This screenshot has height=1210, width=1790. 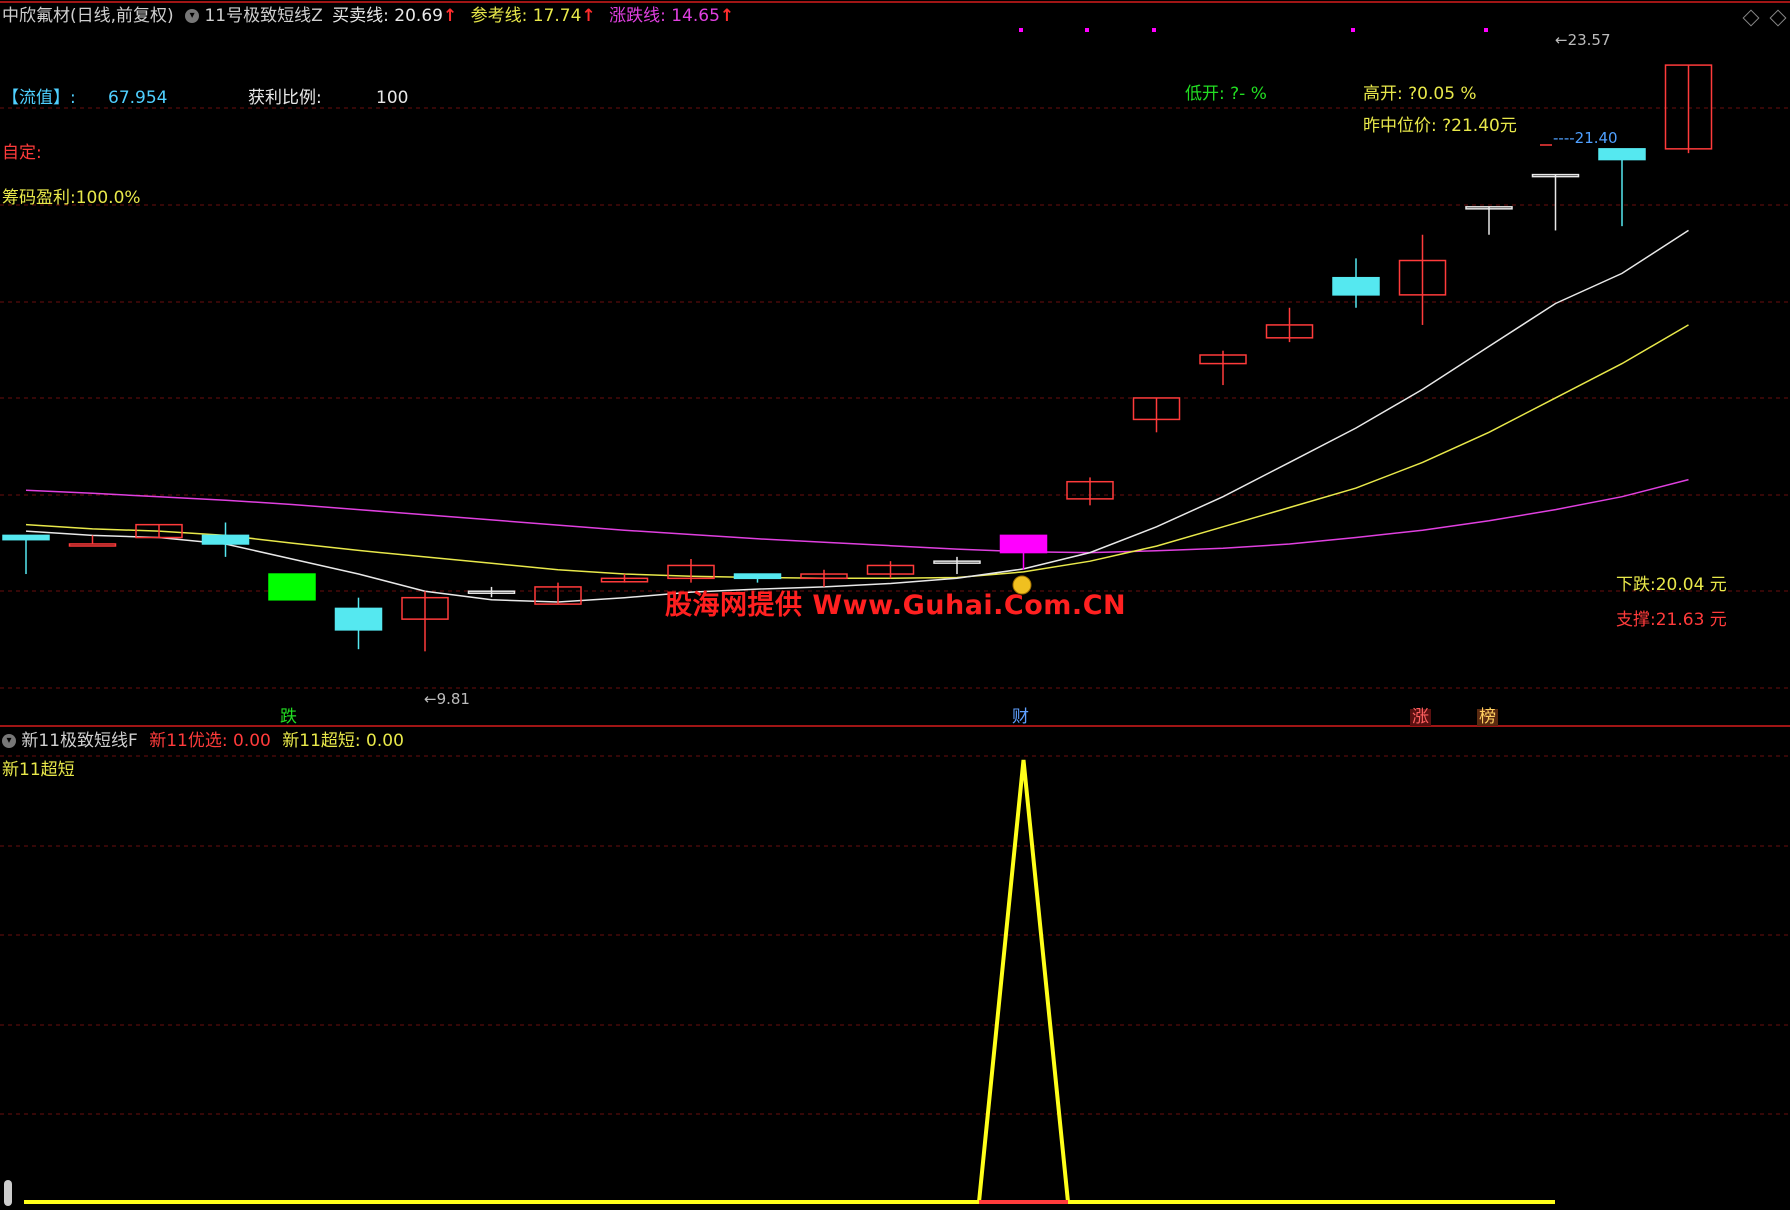 What do you see at coordinates (1596, 138) in the screenshot?
I see `level-price: 21.40` at bounding box center [1596, 138].